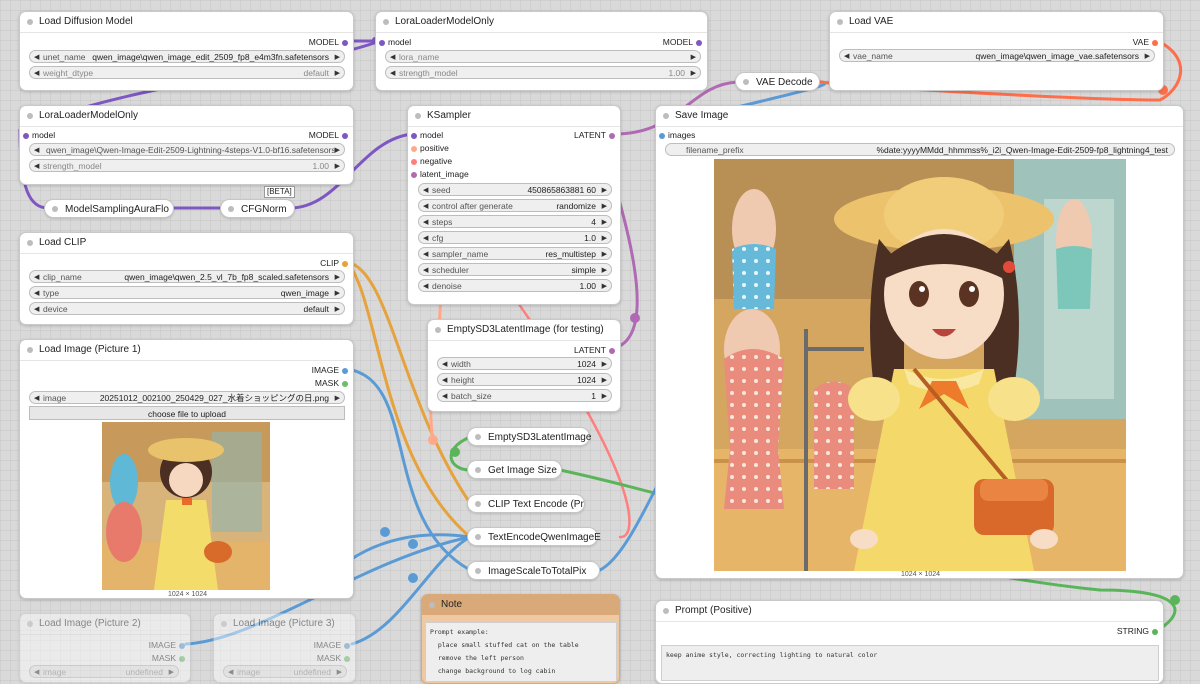 This screenshot has width=1200, height=684. I want to click on seed-widget: ◀ seed 450865863881 60 ▶, so click(515, 189).